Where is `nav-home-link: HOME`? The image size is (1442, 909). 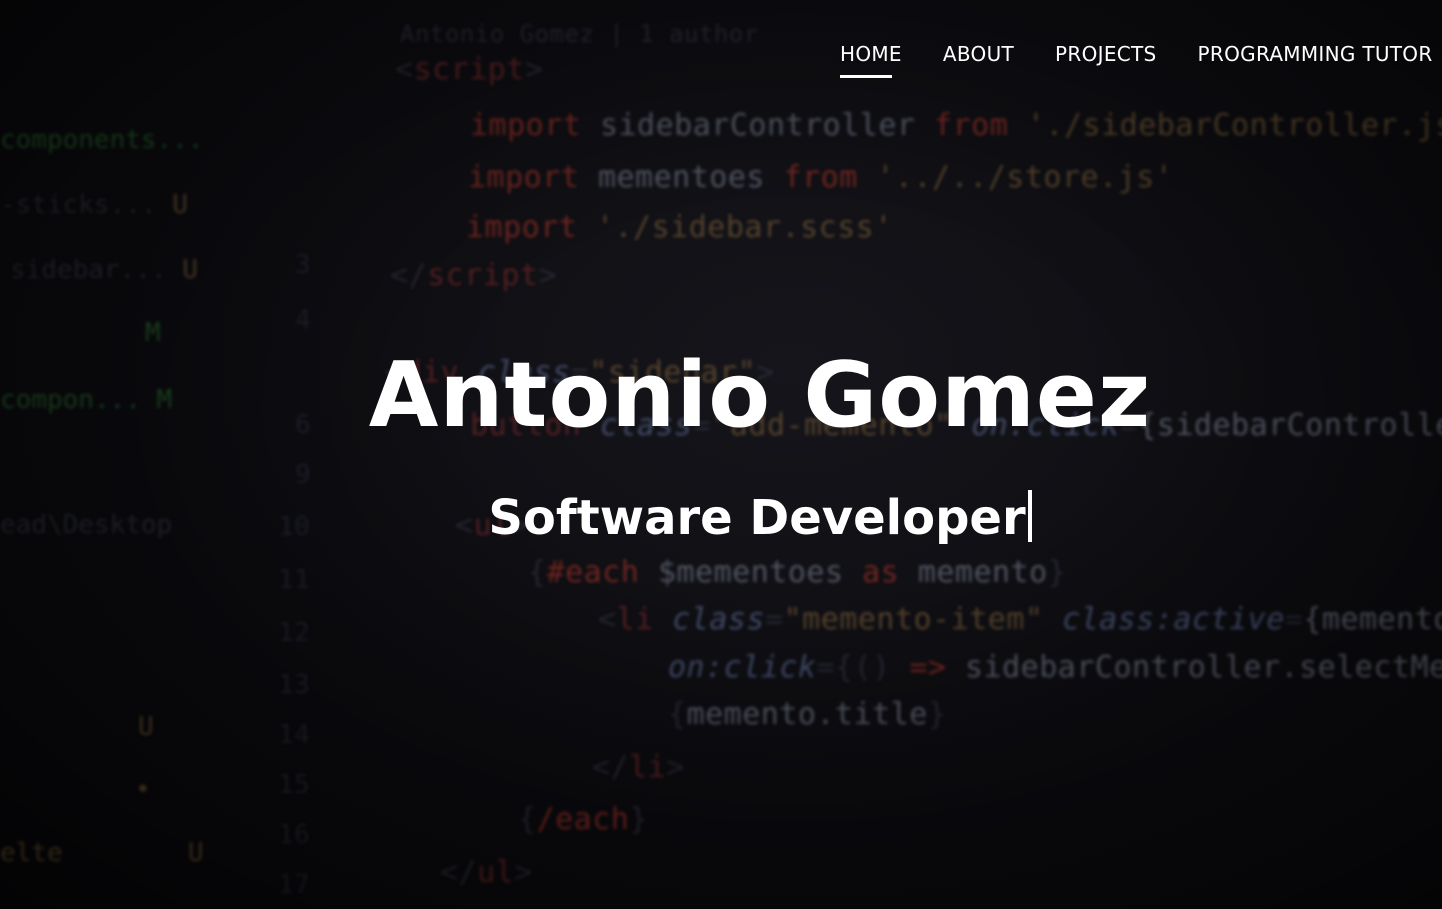 nav-home-link: HOME is located at coordinates (871, 60).